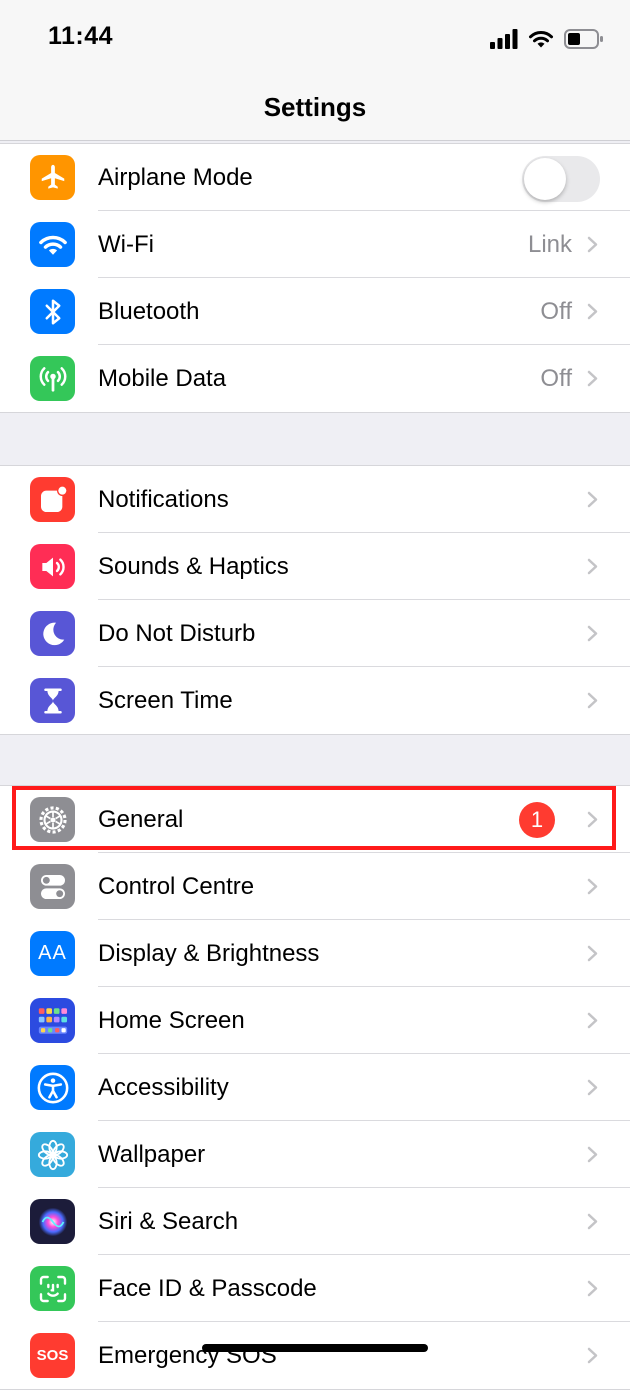  Describe the element at coordinates (583, 39) in the screenshot. I see `battery-icon` at that location.